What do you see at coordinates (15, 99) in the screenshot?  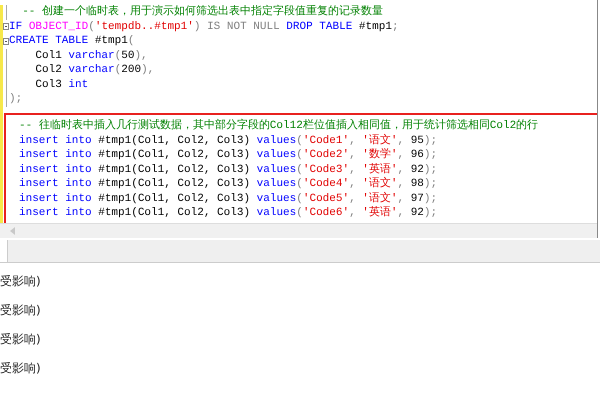 I see `code-line: );` at bounding box center [15, 99].